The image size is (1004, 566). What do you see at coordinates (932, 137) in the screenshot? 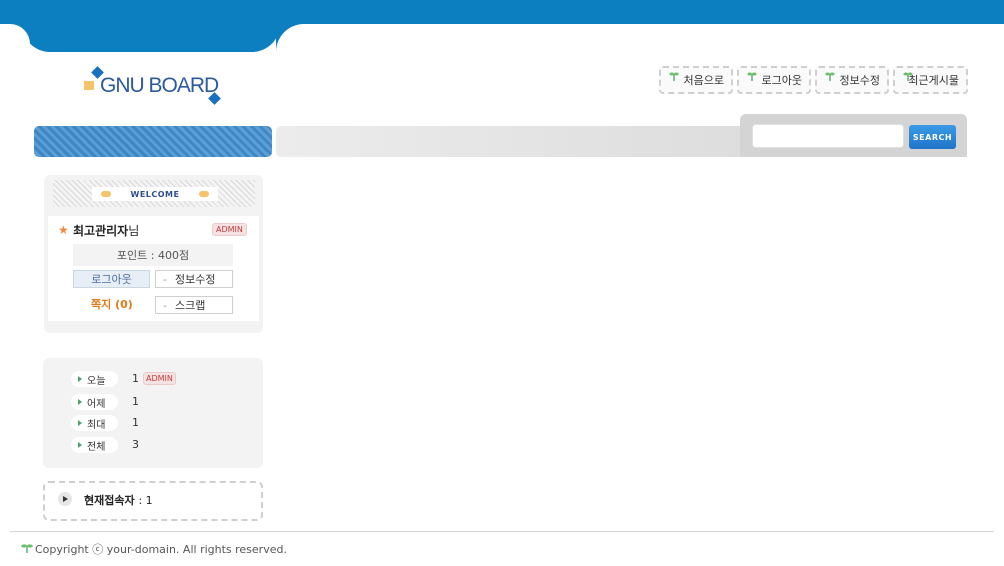
I see `search-button: SEARCH` at bounding box center [932, 137].